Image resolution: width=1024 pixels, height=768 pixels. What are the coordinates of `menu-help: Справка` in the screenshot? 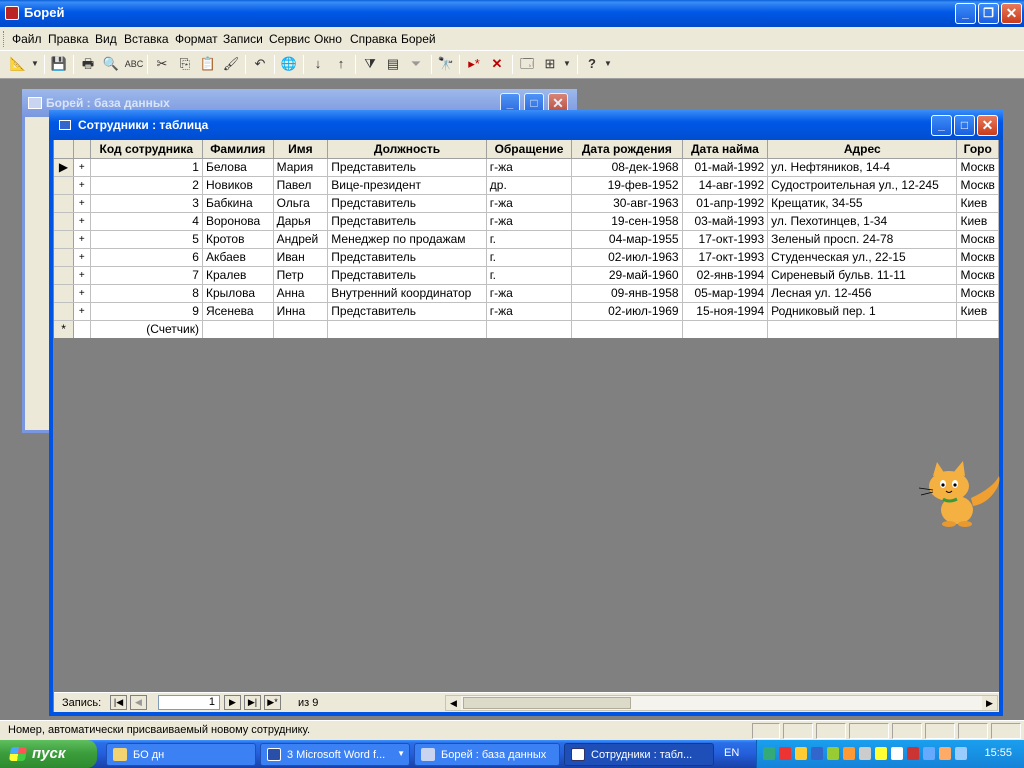 It's located at (373, 39).